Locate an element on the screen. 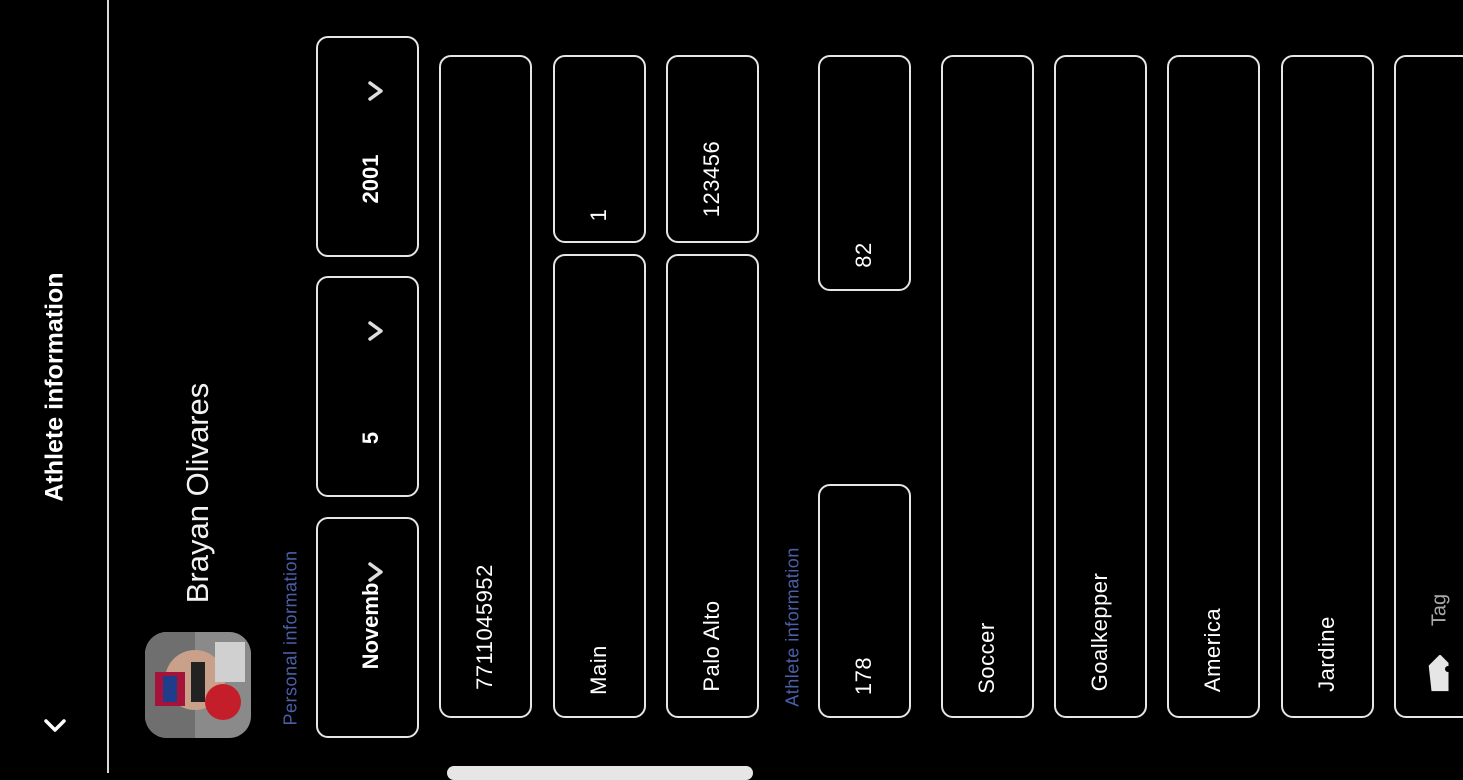  avatar is located at coordinates (198, 685).